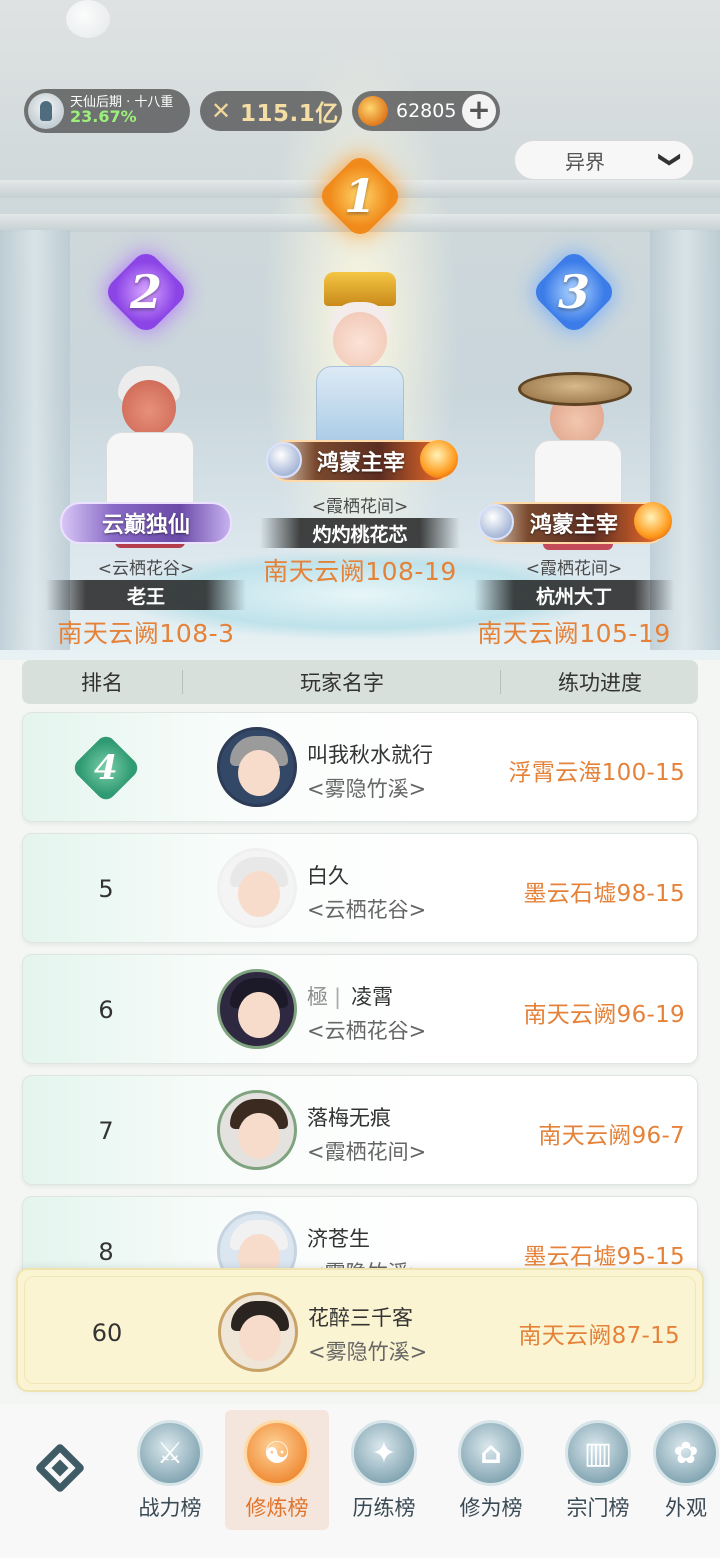 This screenshot has width=720, height=1558. Describe the element at coordinates (170, 1453) in the screenshot. I see `sword-icon: ⚔` at that location.